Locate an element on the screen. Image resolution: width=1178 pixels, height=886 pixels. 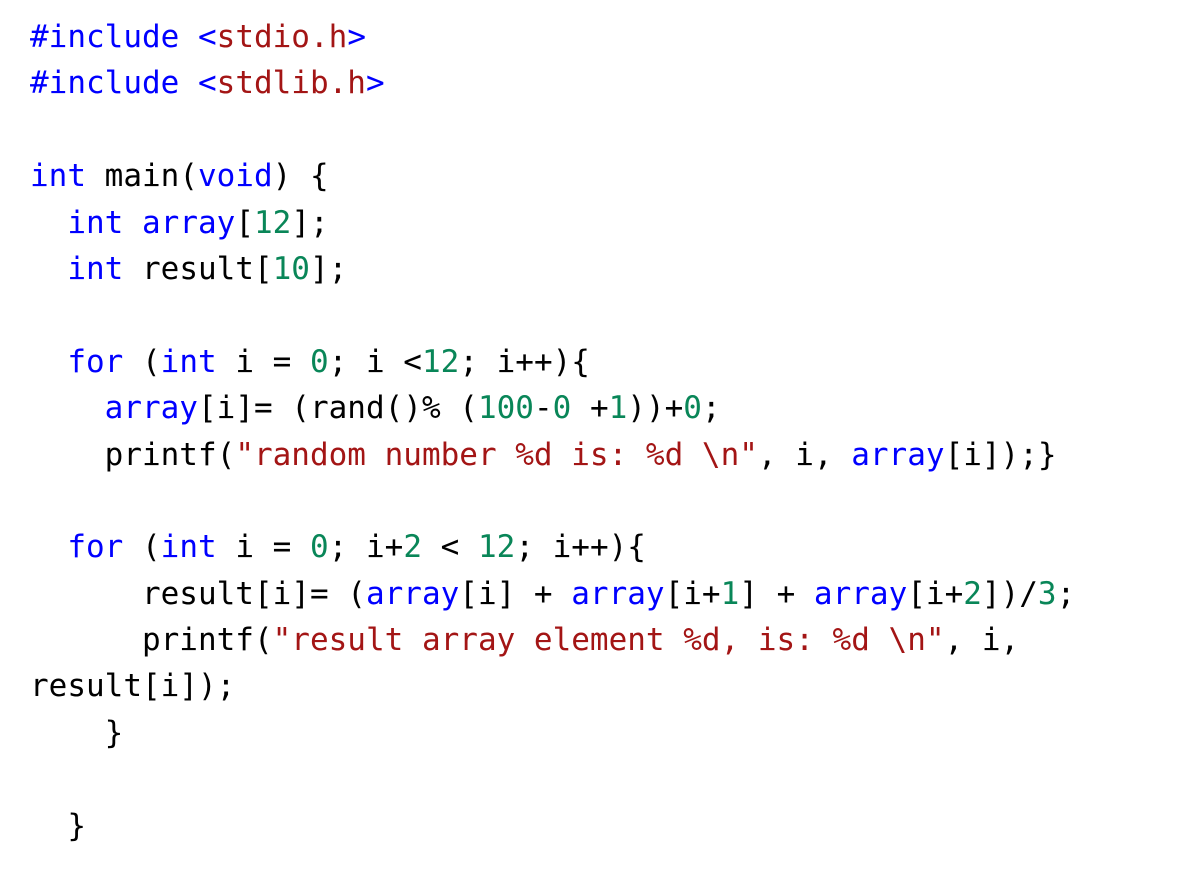
code-token: ))+ is located at coordinates (655, 408).